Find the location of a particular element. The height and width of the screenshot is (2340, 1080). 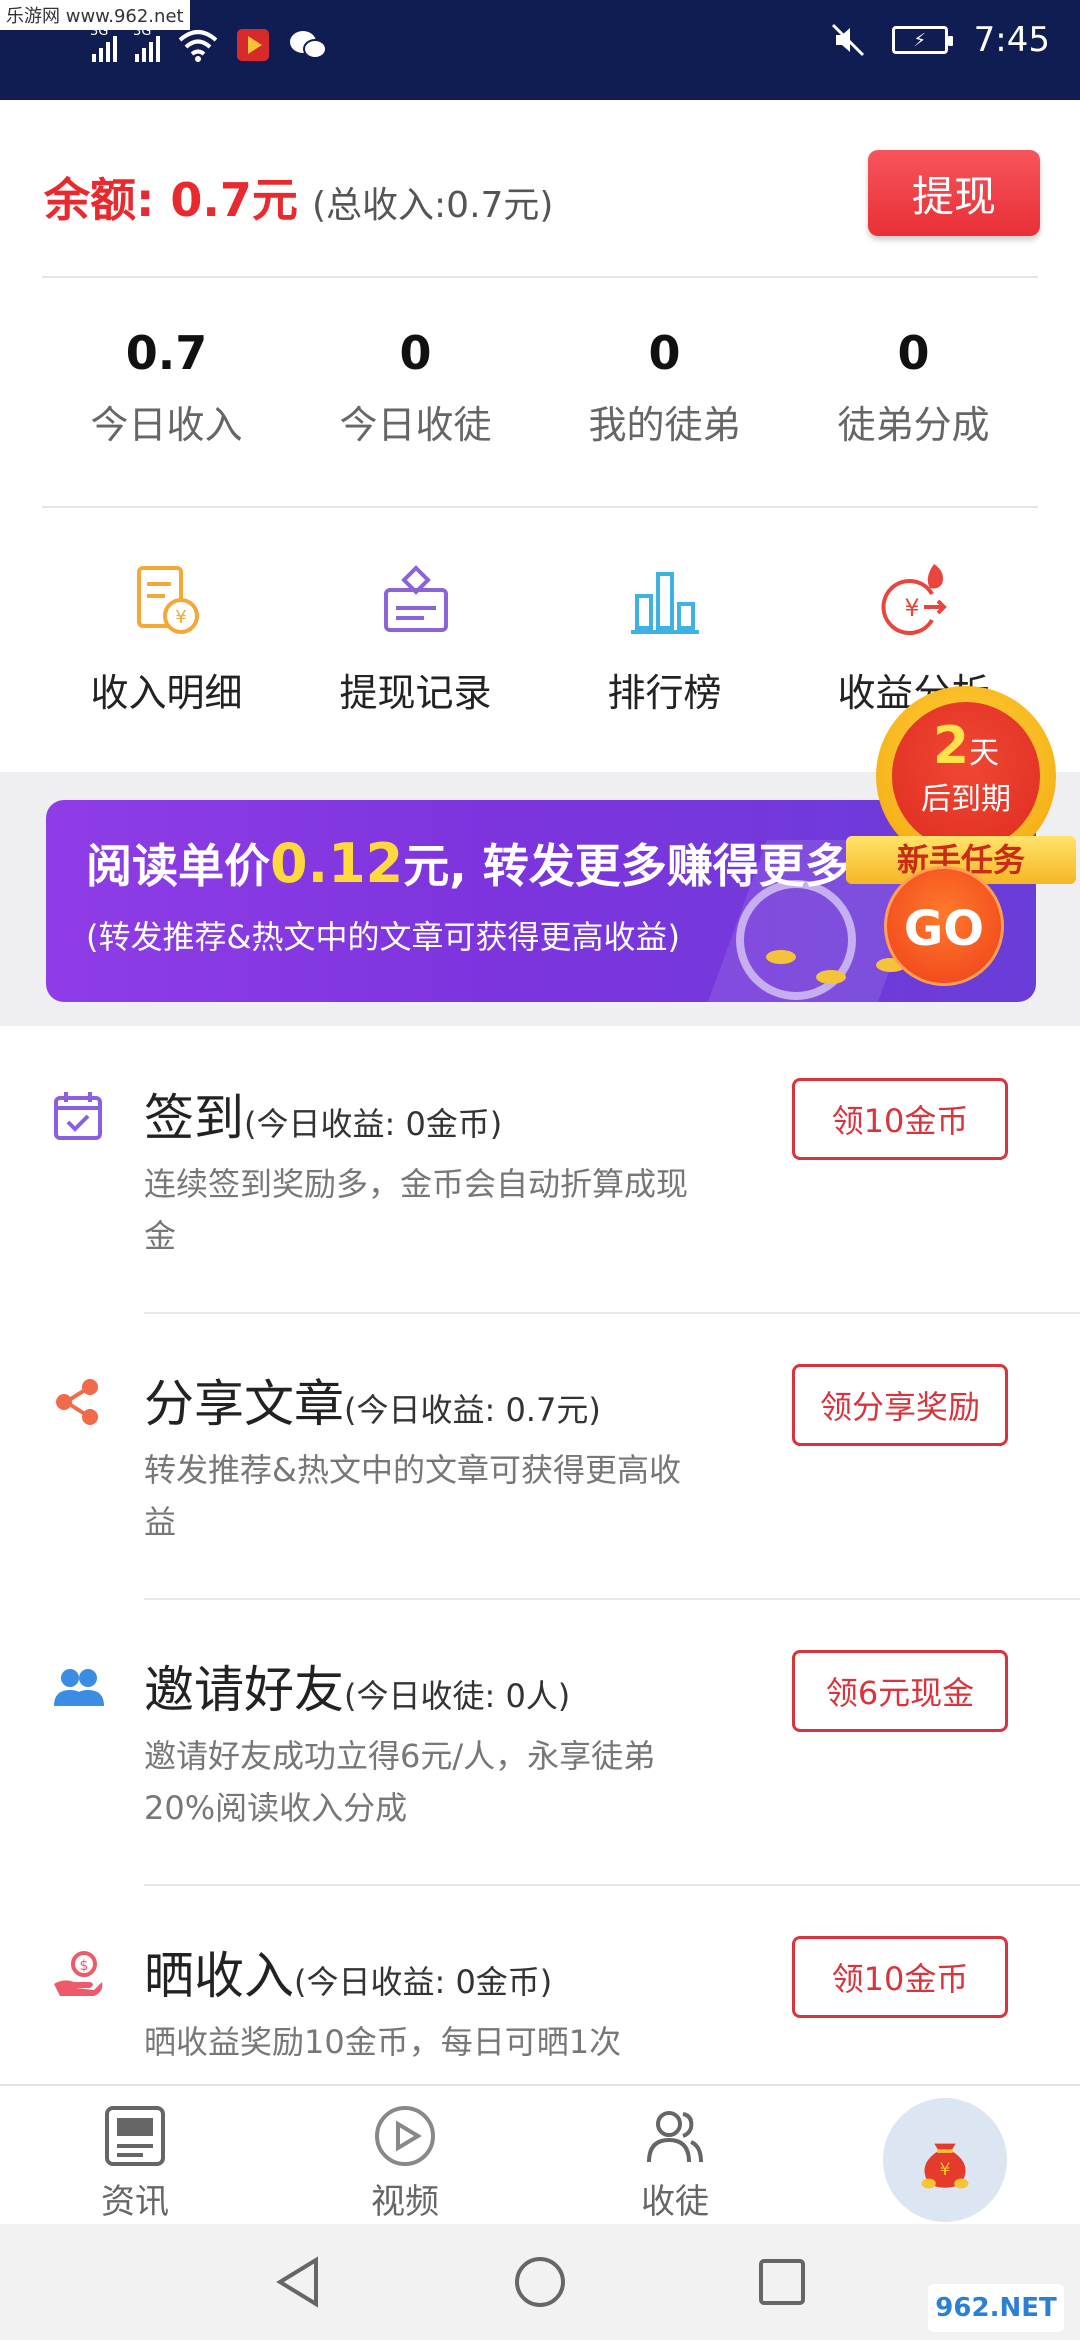

stat-label: 今日收入 is located at coordinates (166, 425).